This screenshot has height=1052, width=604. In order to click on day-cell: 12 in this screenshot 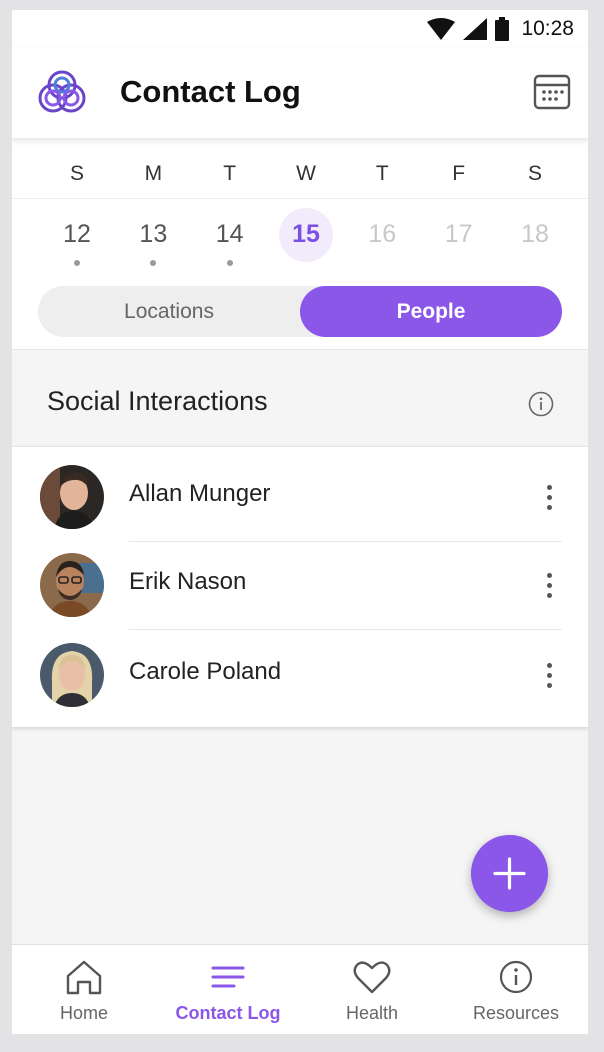, I will do `click(77, 237)`.